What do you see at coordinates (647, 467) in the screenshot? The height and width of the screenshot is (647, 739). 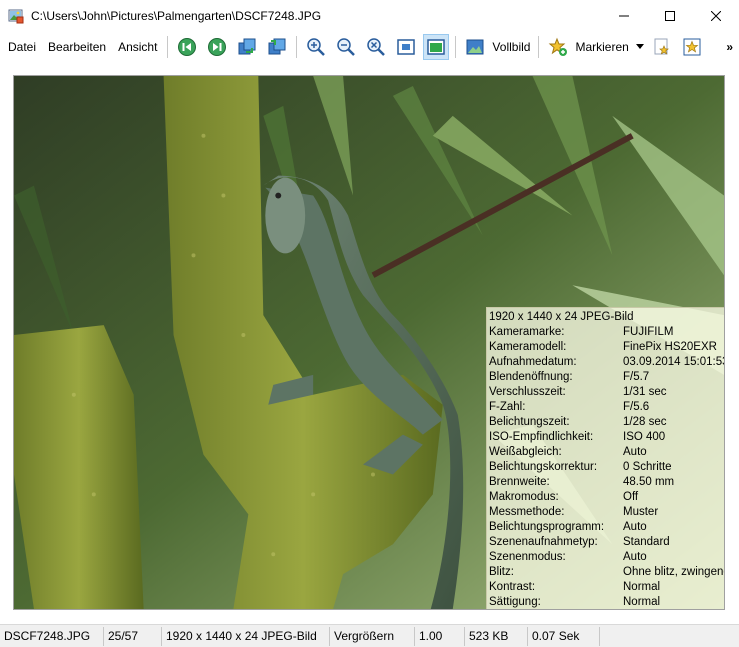 I see `info-value: 0 Schritte` at bounding box center [647, 467].